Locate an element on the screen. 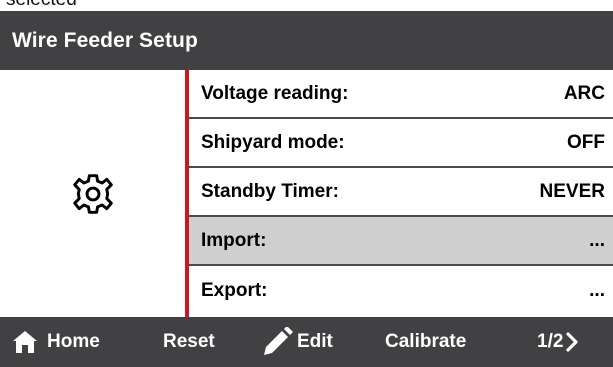 The width and height of the screenshot is (613, 367). caption-text: selected is located at coordinates (41, 5).